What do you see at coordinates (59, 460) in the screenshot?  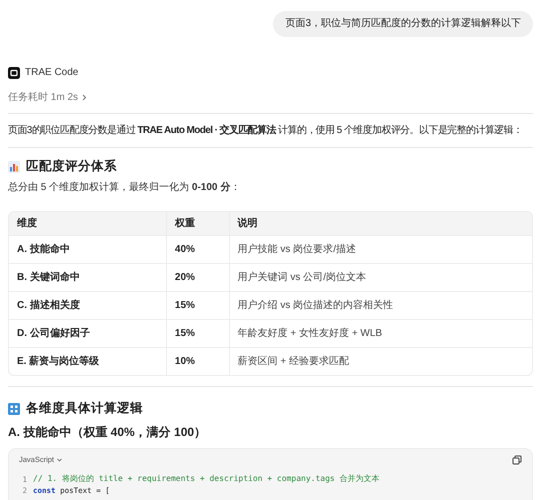 I see `caret-icon` at bounding box center [59, 460].